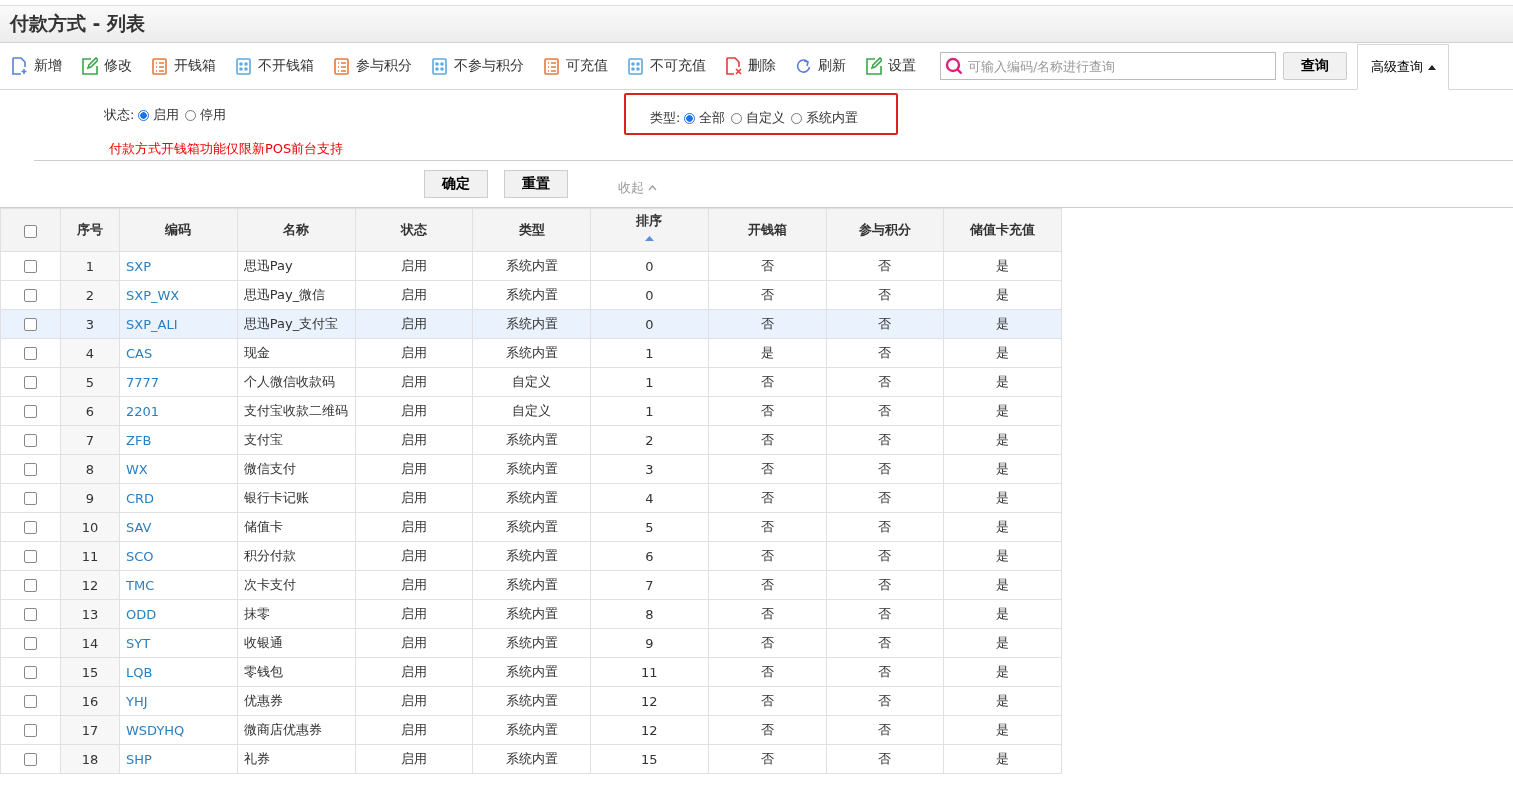  I want to click on toolbar-button: 开钱箱, so click(190, 66).